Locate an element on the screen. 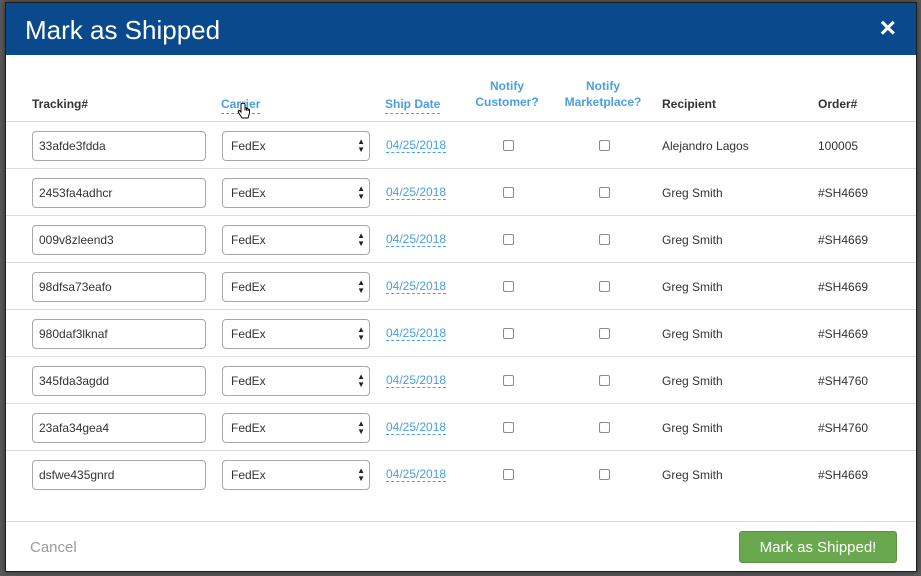 This screenshot has width=921, height=576. notify-marketplace-line1: Notify is located at coordinates (603, 86).